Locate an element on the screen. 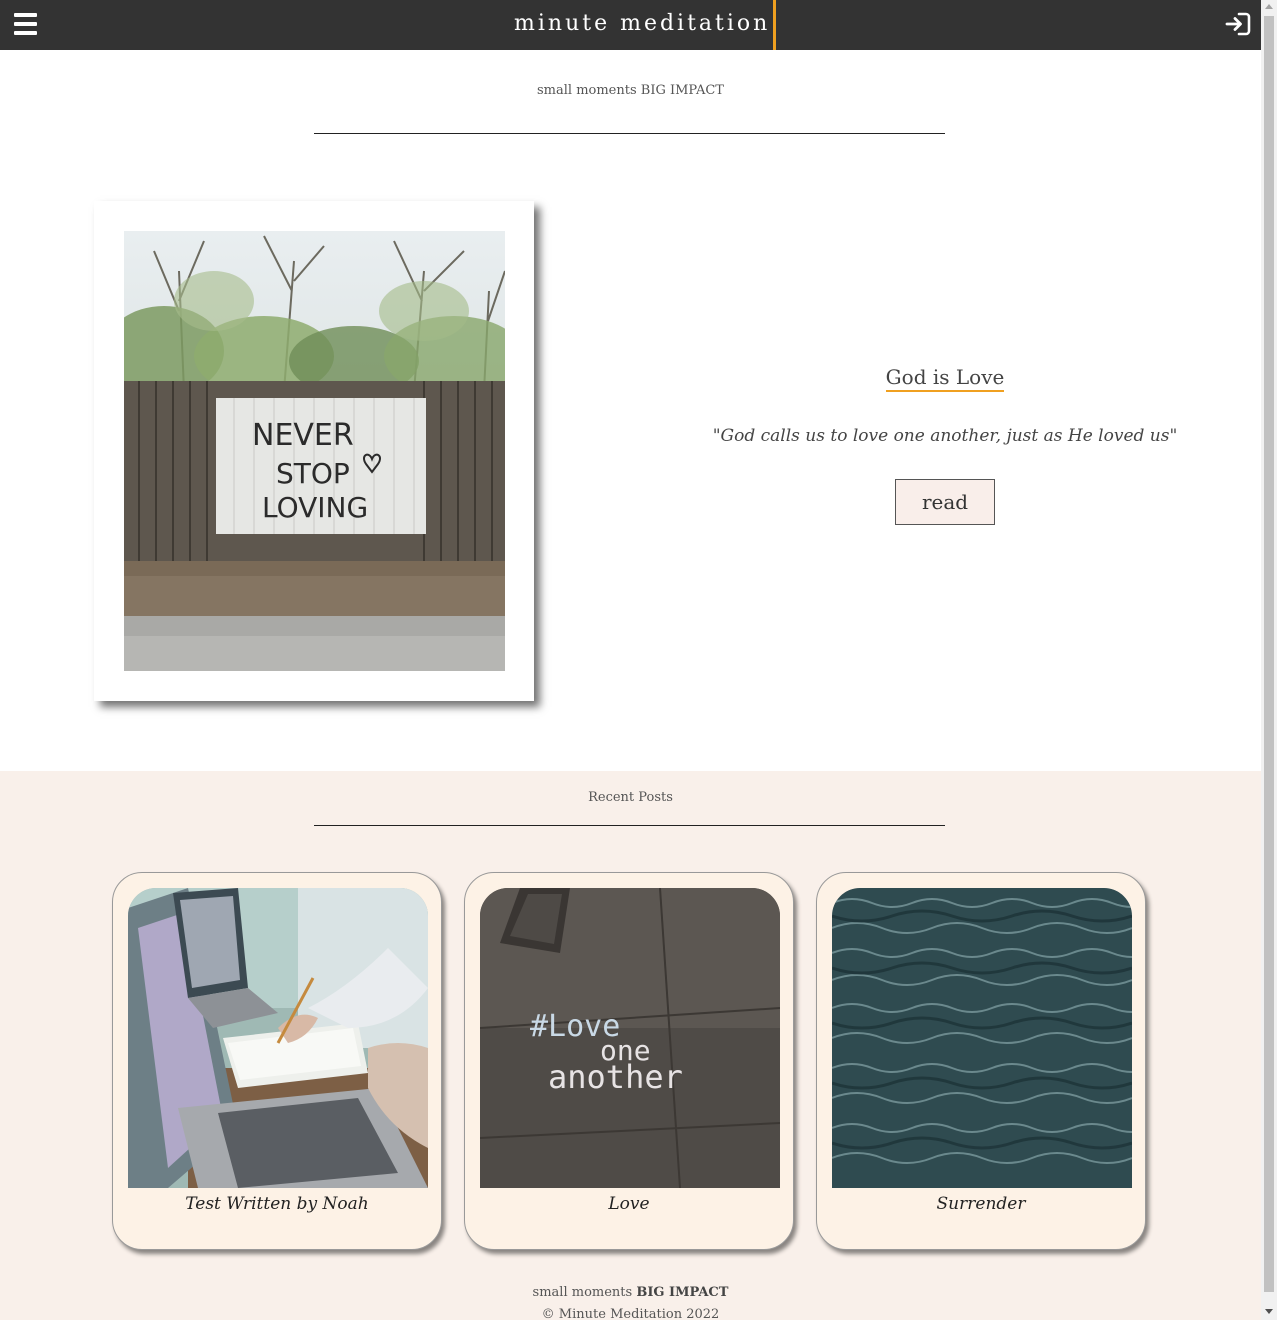 The image size is (1277, 1320). top-nav-bar: minute meditation is located at coordinates (630, 25).